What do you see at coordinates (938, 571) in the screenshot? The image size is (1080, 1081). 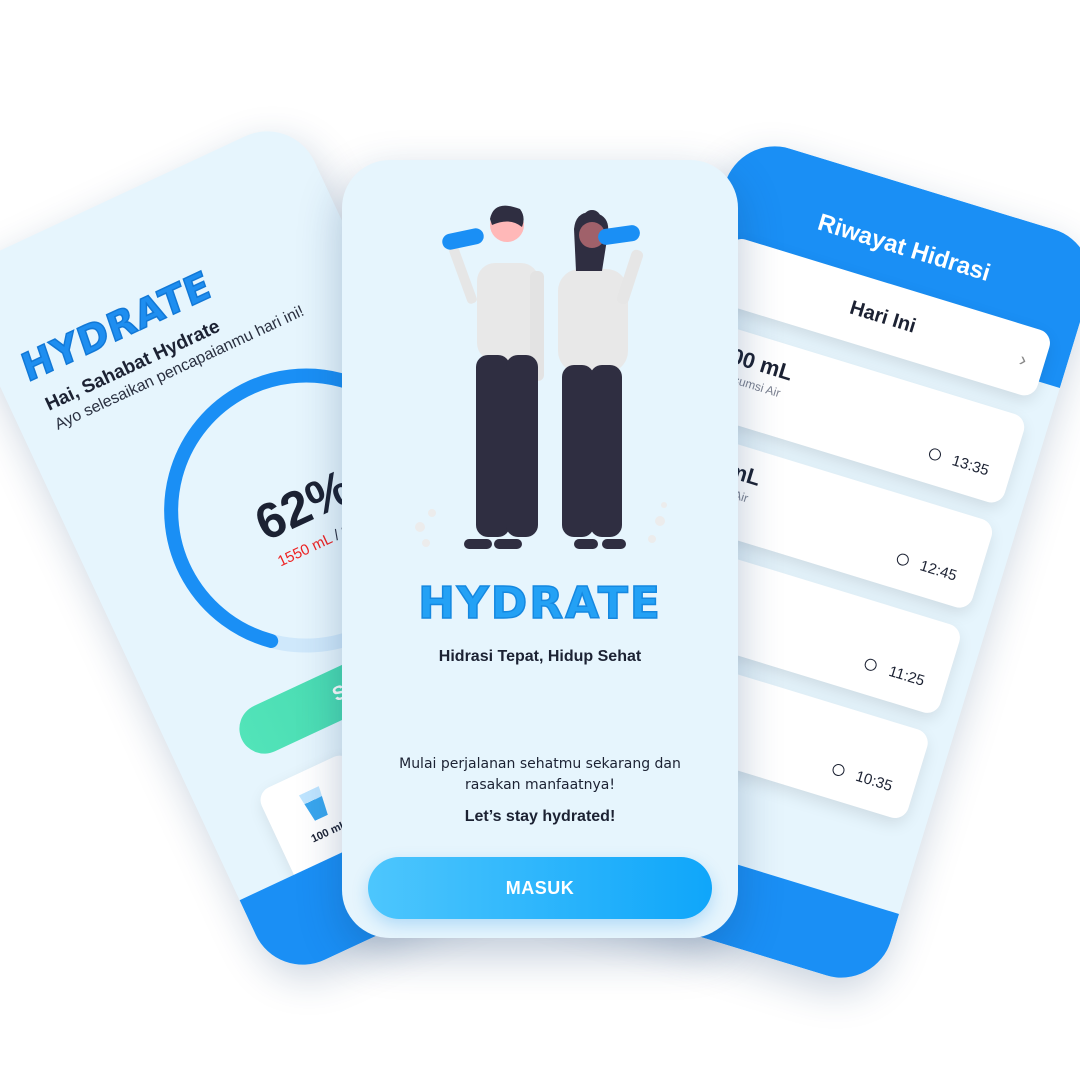 I see `record-time: 12:45` at bounding box center [938, 571].